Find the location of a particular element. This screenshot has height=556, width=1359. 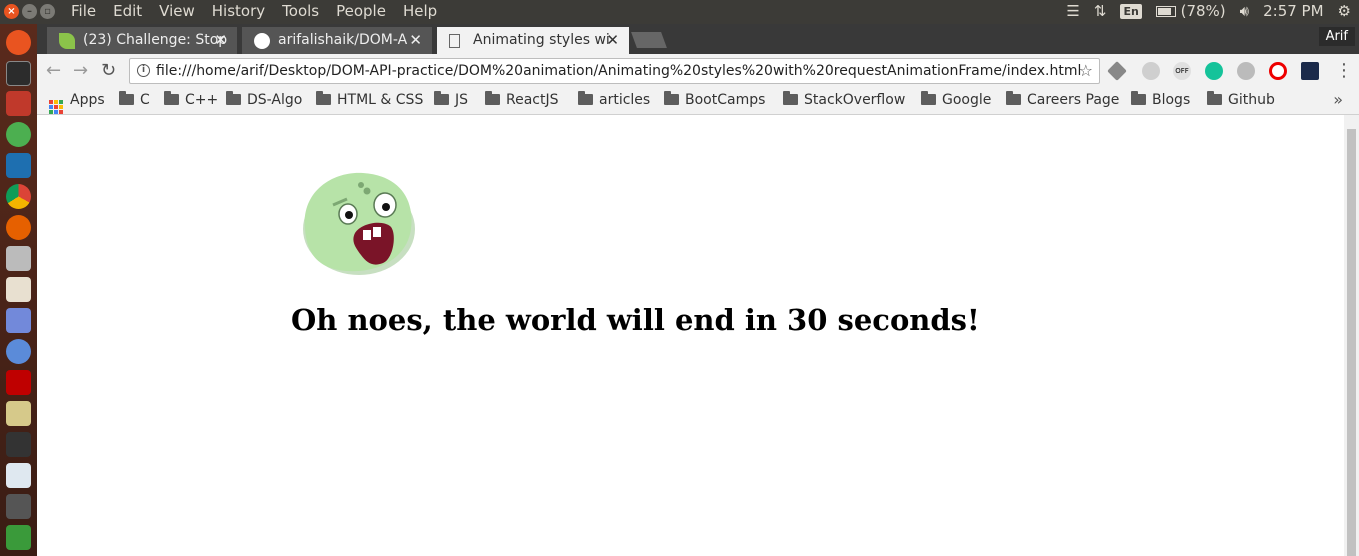

menu-people: People is located at coordinates (361, 11).